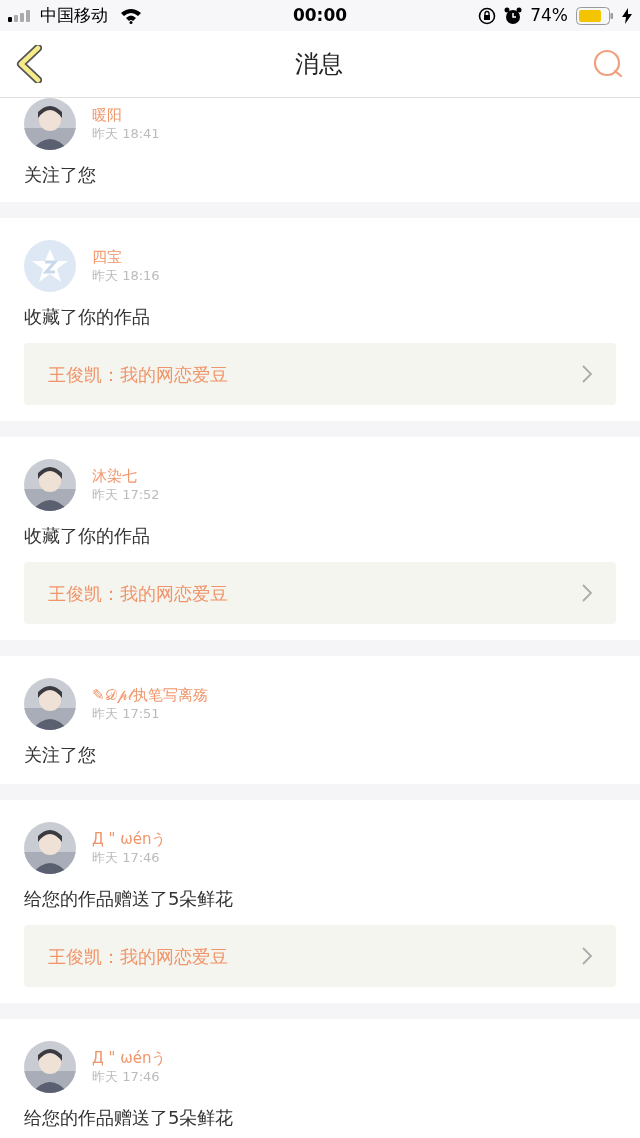  I want to click on page-title: 消息, so click(319, 64).